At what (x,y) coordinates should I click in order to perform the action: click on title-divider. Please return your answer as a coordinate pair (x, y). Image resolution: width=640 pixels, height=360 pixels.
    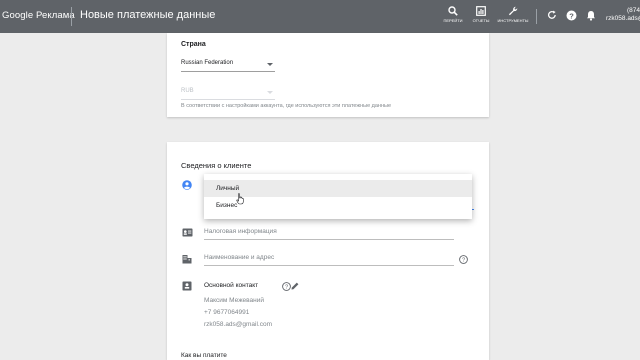
    Looking at the image, I should click on (71, 16).